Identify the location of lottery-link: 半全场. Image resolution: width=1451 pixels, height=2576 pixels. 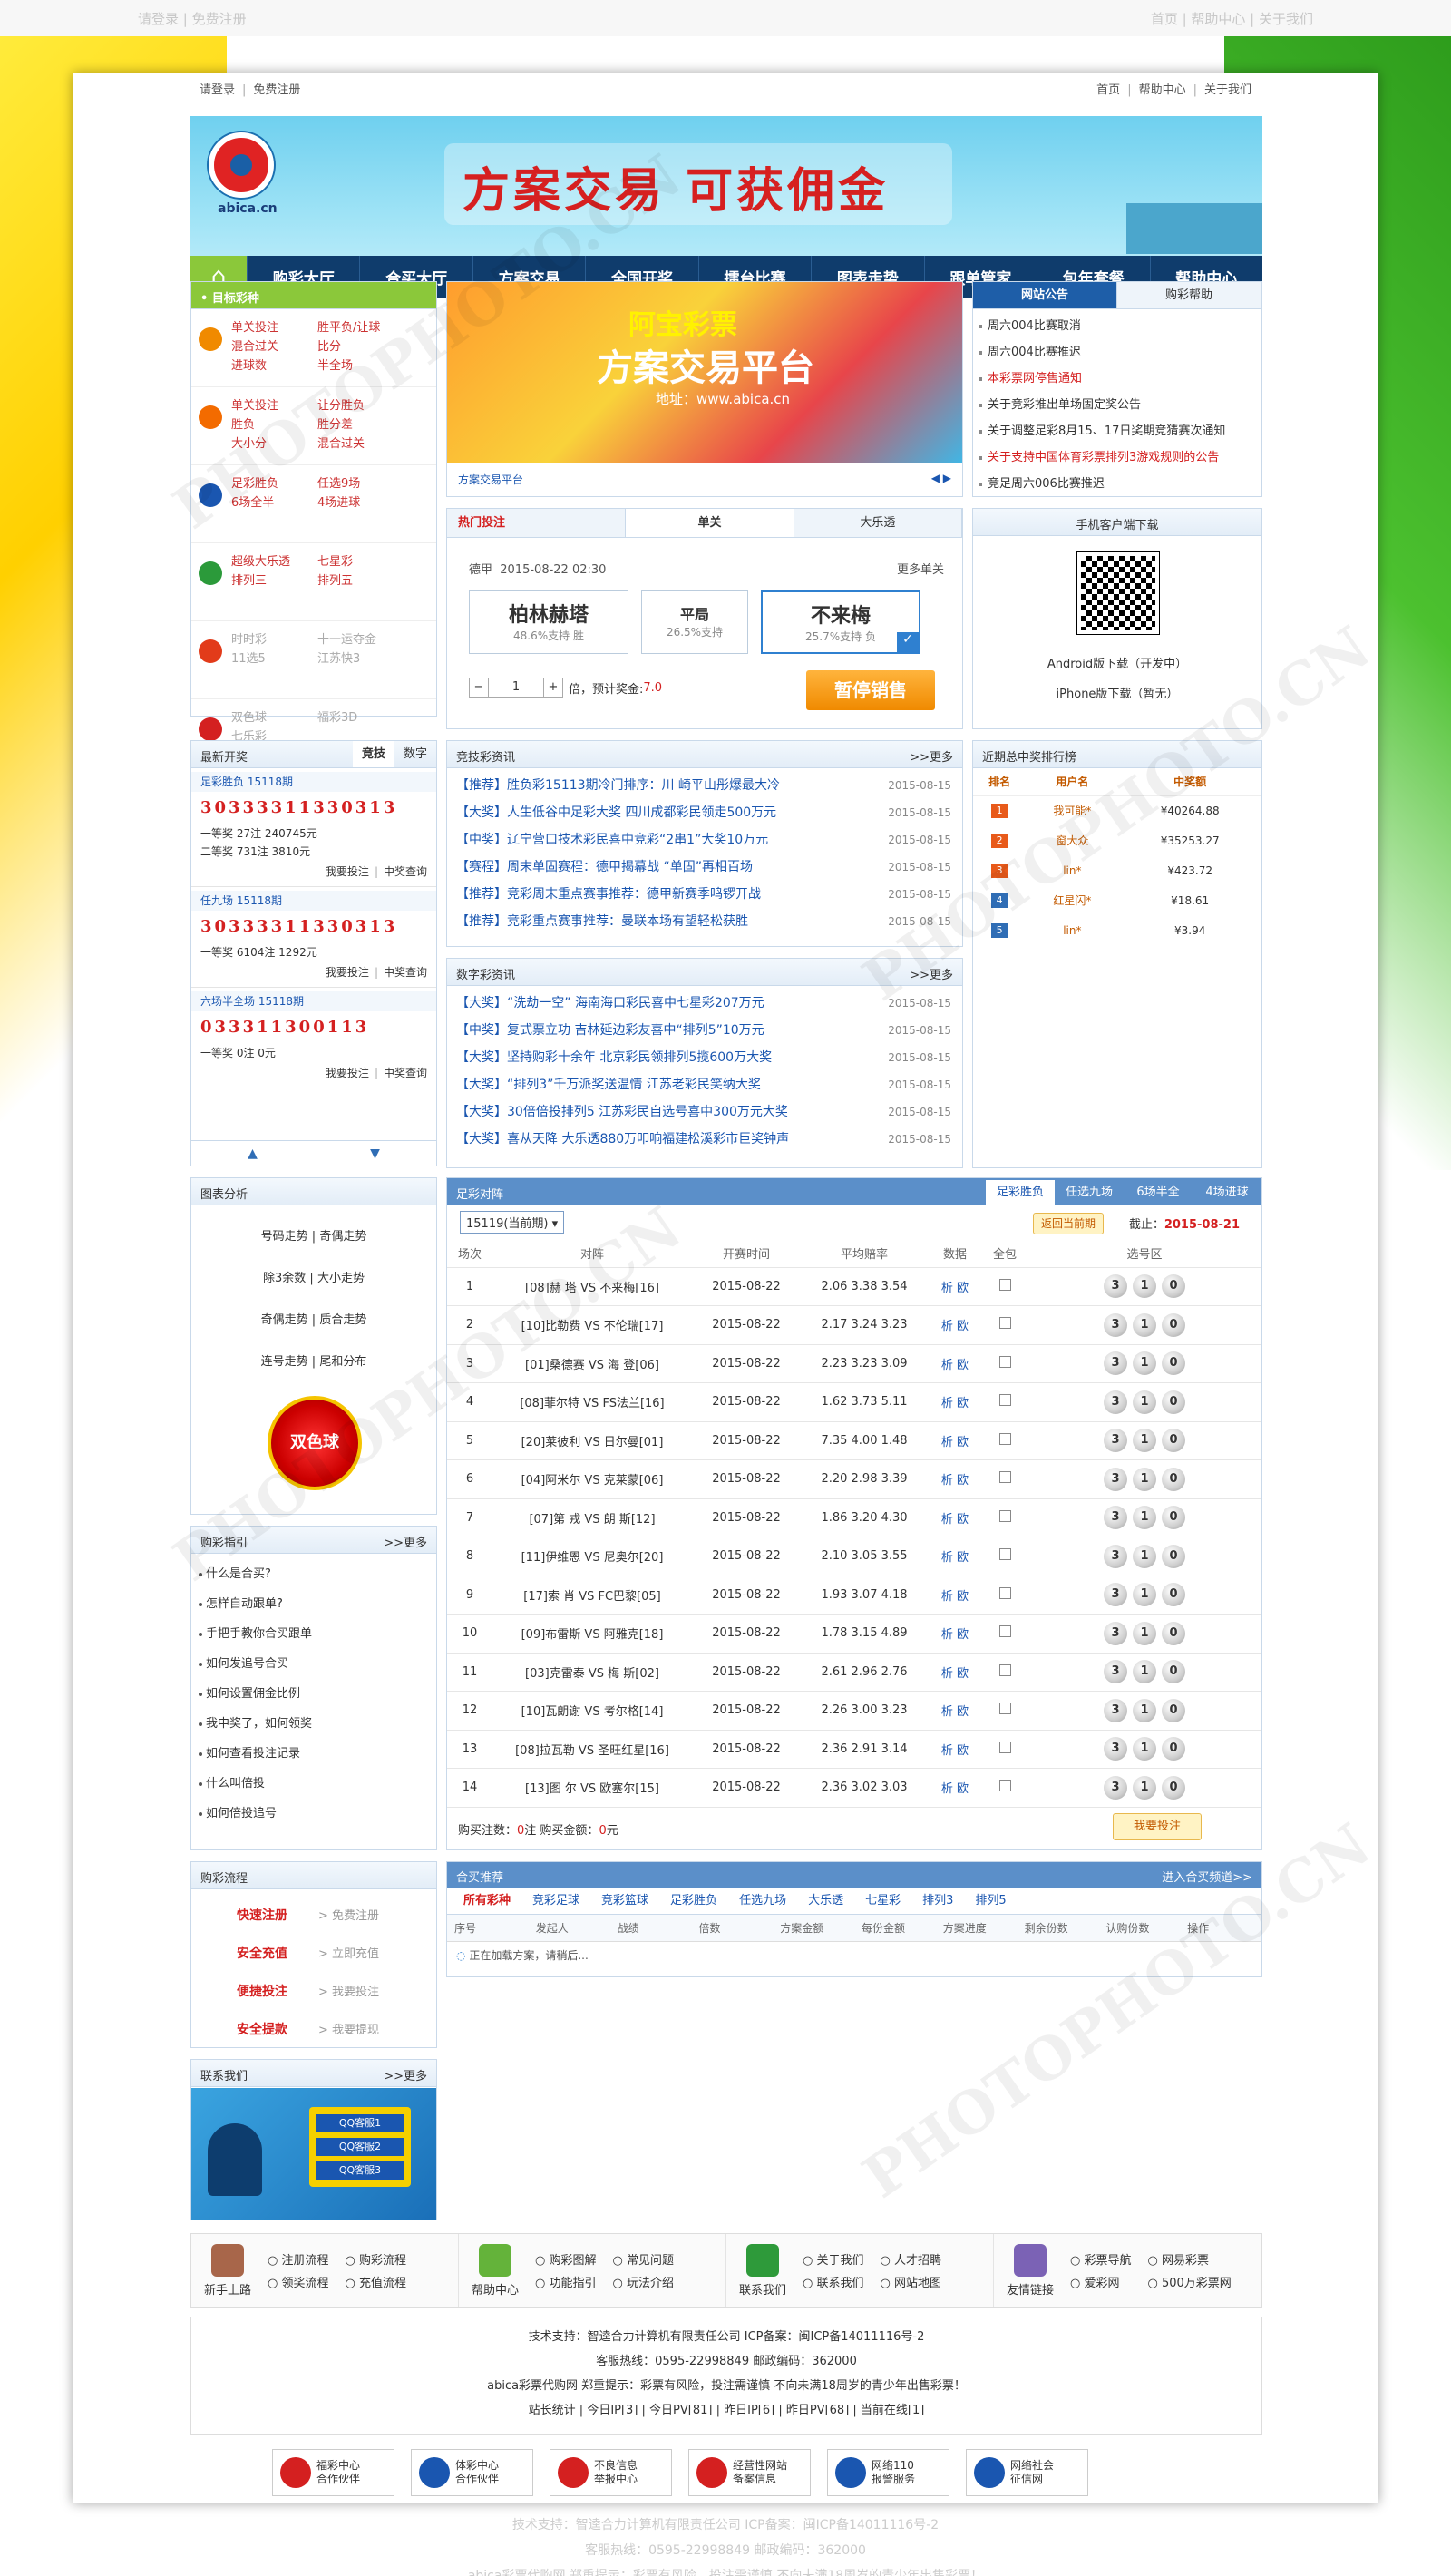
(360, 366).